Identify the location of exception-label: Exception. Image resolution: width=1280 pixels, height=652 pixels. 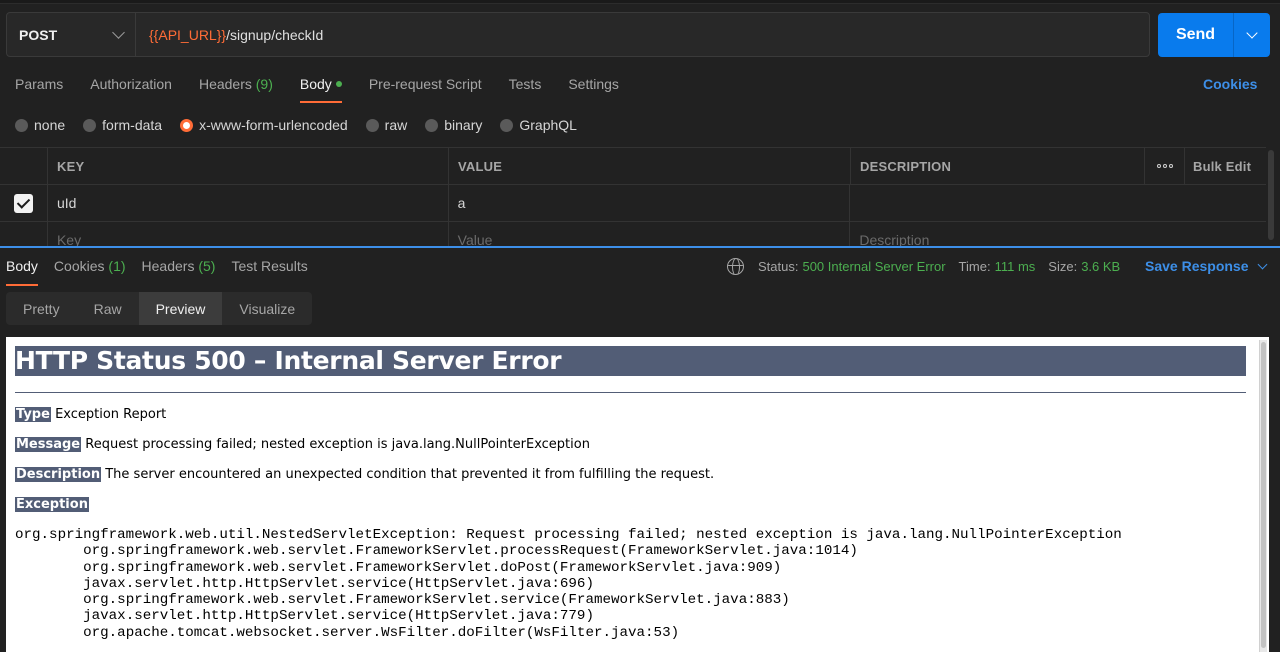
(52, 504).